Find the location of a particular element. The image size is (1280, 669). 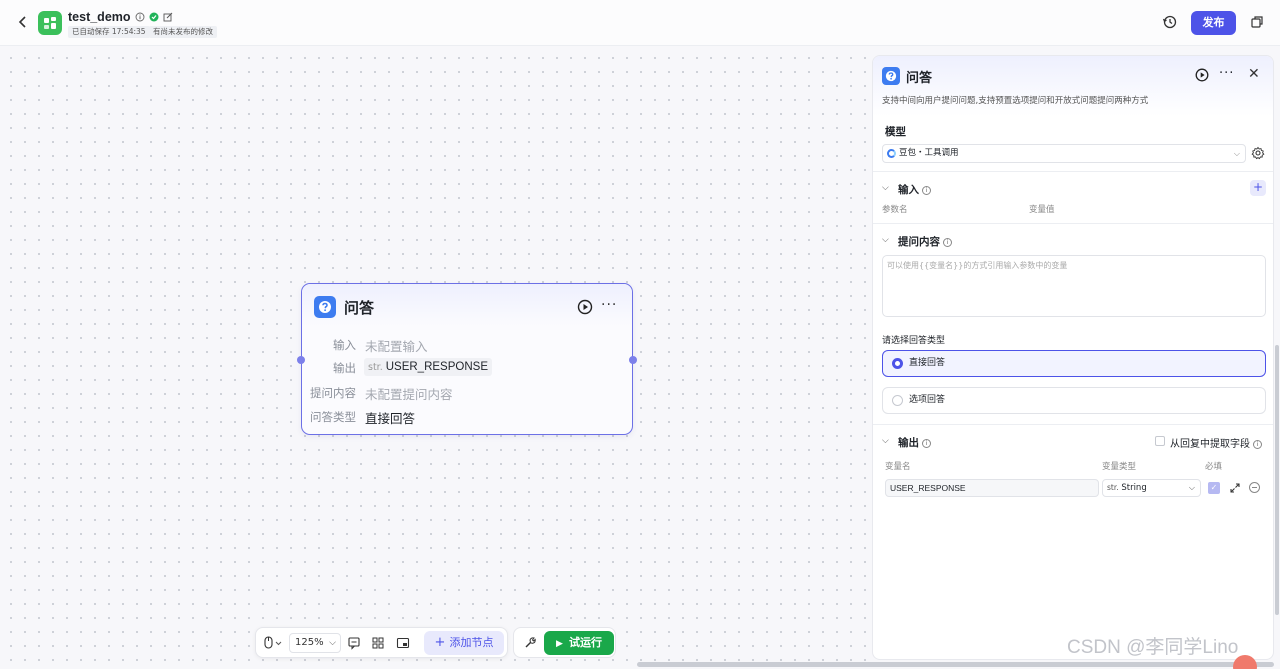

gear-icon is located at coordinates (1258, 153).